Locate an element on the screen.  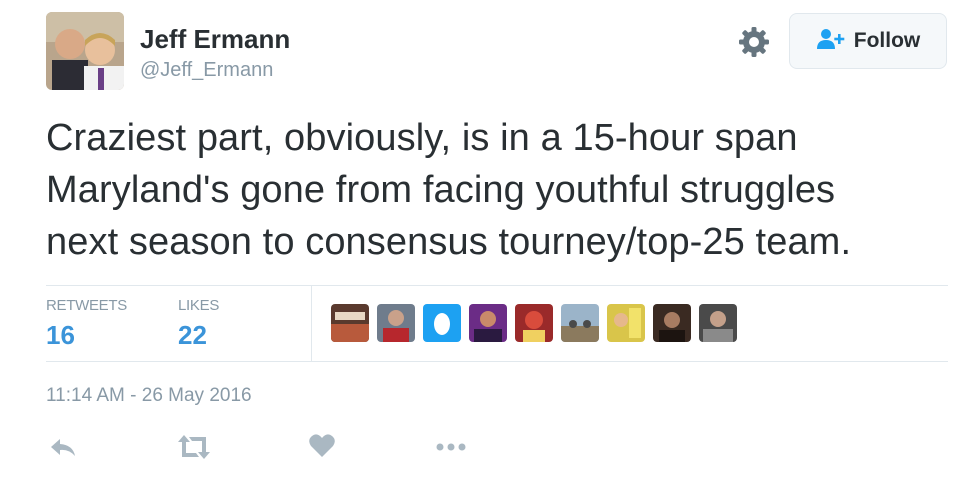
gear-icon is located at coordinates (754, 42).